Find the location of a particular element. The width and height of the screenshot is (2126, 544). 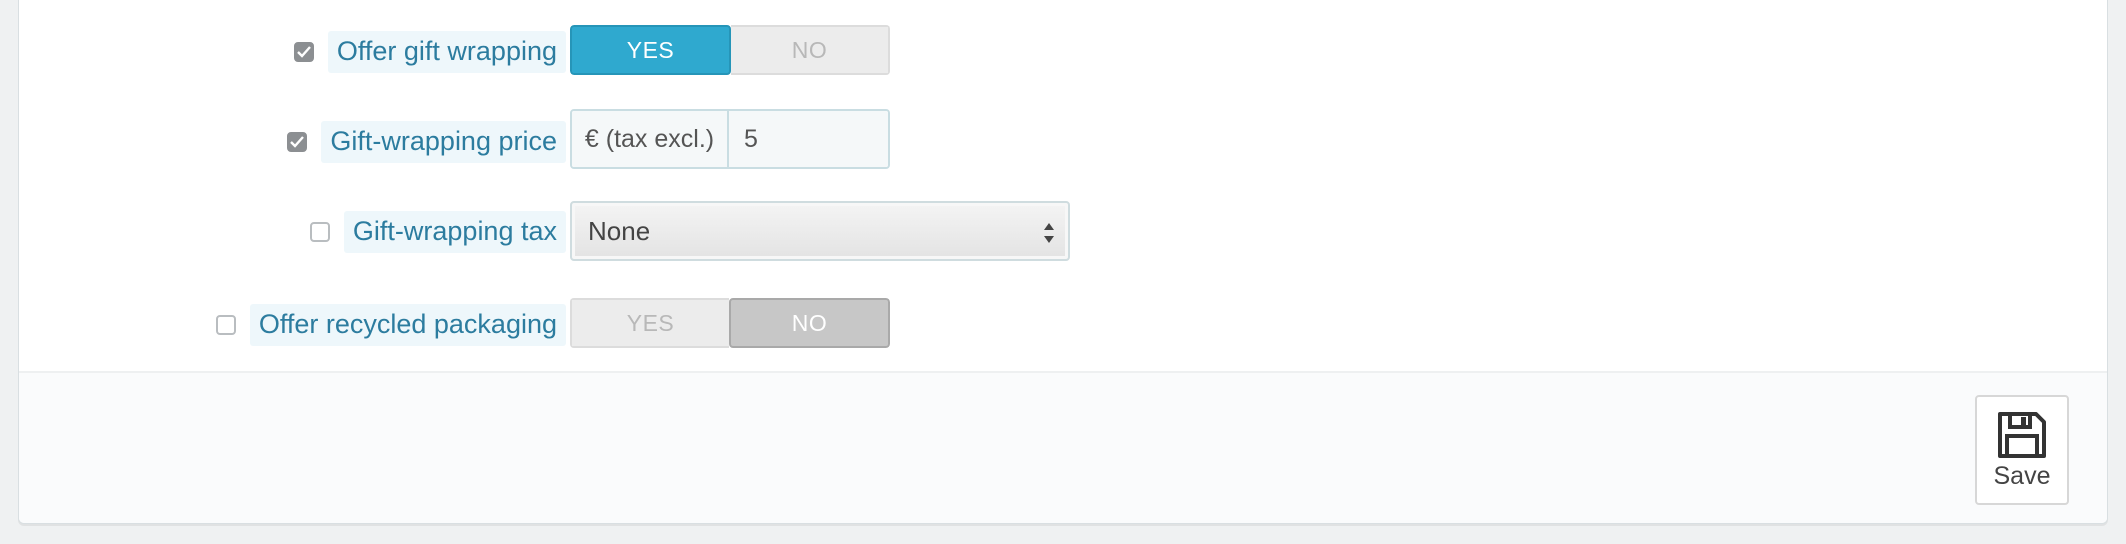

floppy-disk-icon is located at coordinates (2022, 434).